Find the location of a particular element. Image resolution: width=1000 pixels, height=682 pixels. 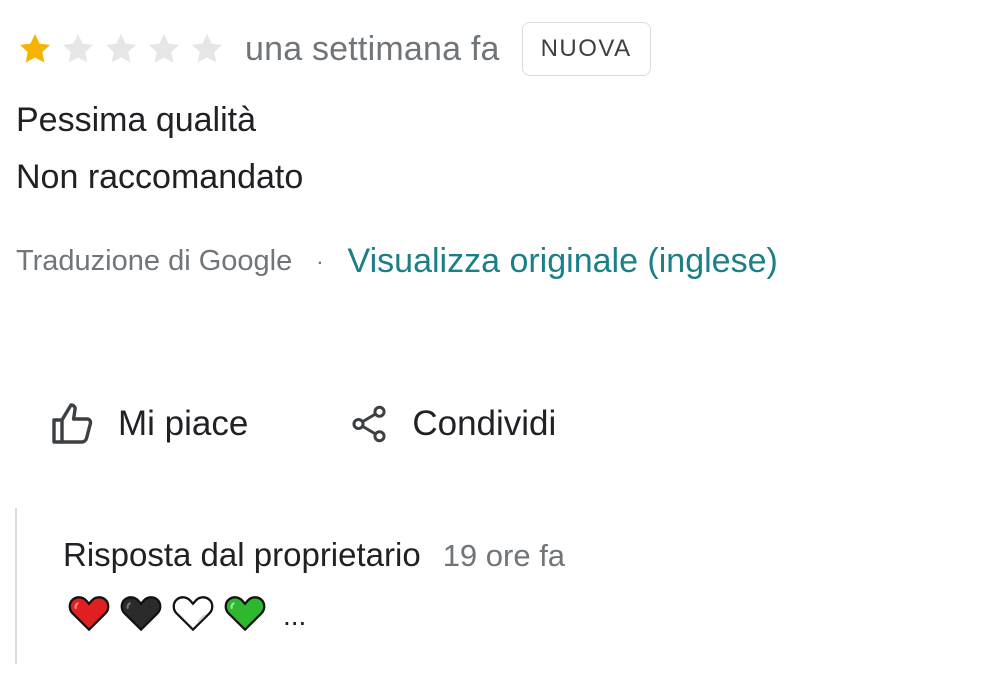

star-rating is located at coordinates (123, 49).